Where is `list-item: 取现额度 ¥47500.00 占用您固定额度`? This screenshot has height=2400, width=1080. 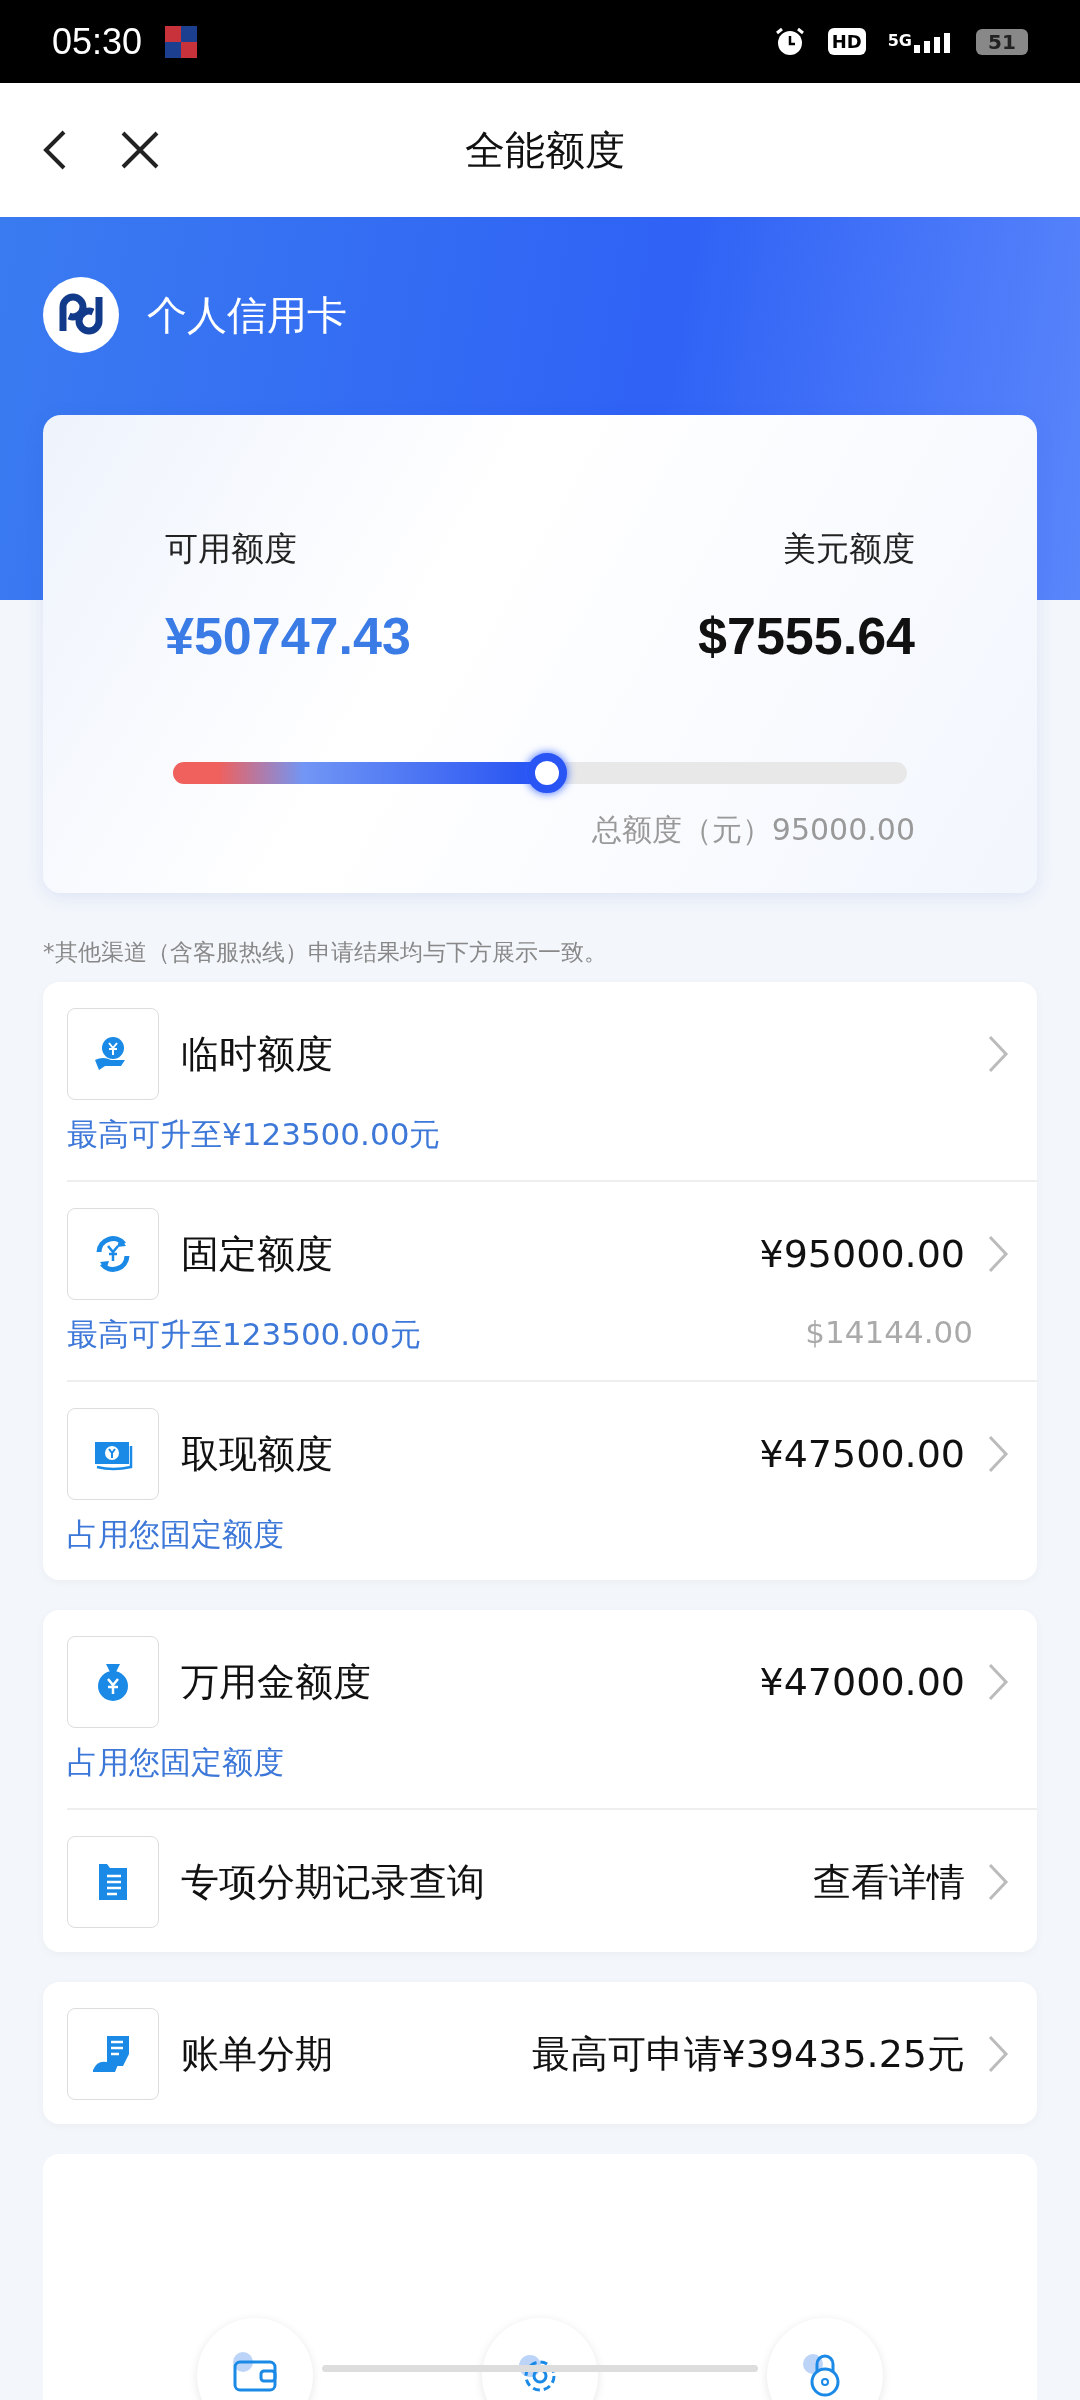
list-item: 取现额度 ¥47500.00 占用您固定额度 is located at coordinates (552, 1480).